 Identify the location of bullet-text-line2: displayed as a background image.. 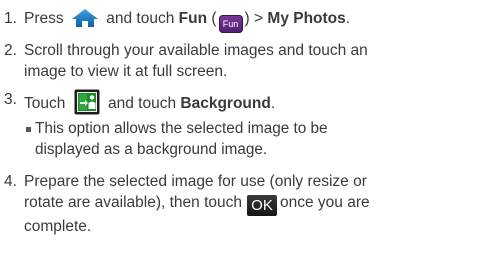
(151, 149).